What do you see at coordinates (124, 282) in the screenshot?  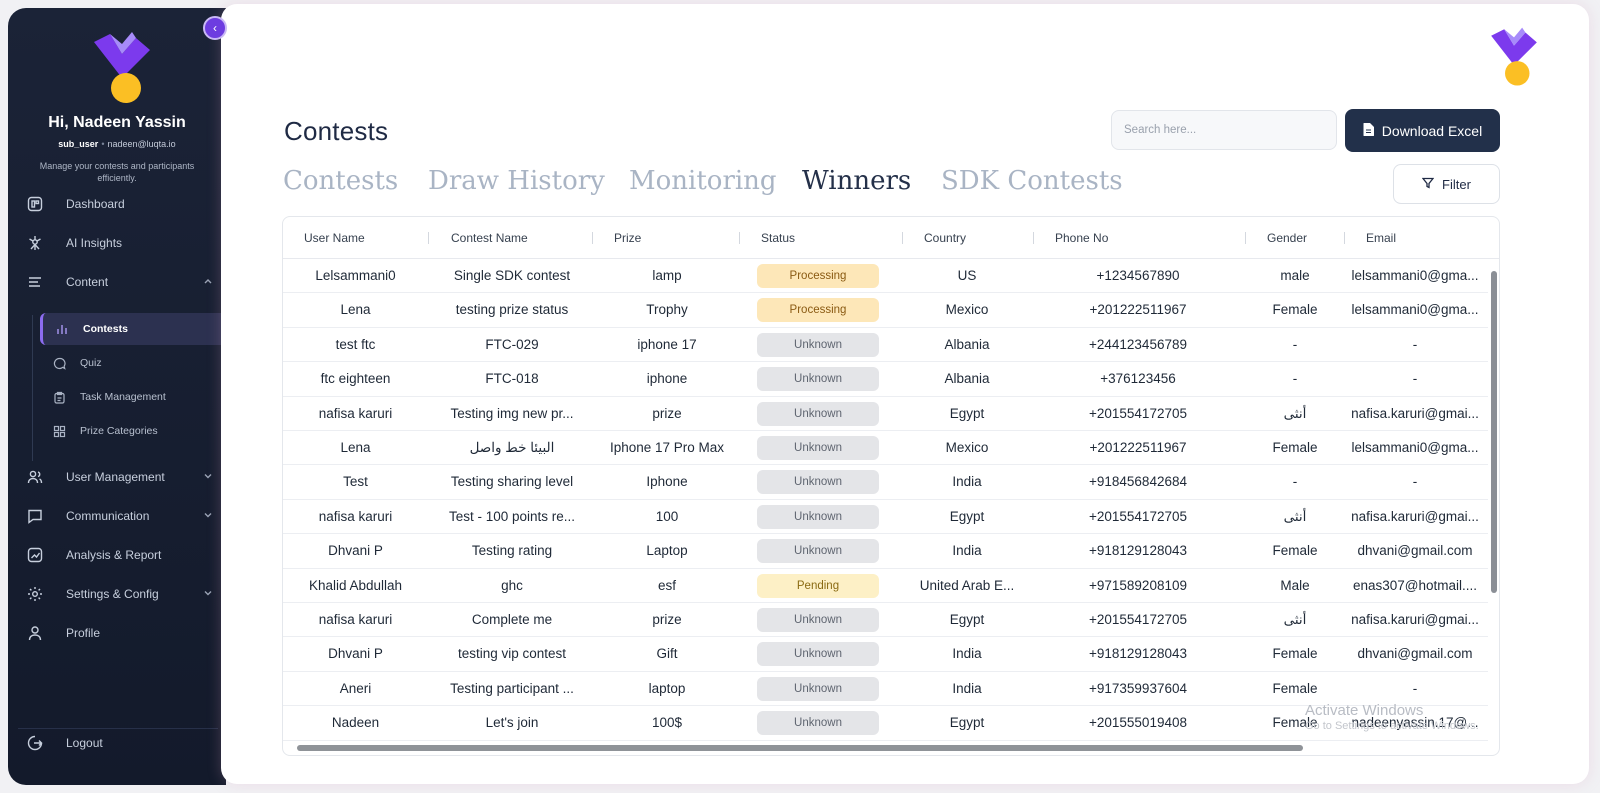 I see `sidebar-item-content: Content` at bounding box center [124, 282].